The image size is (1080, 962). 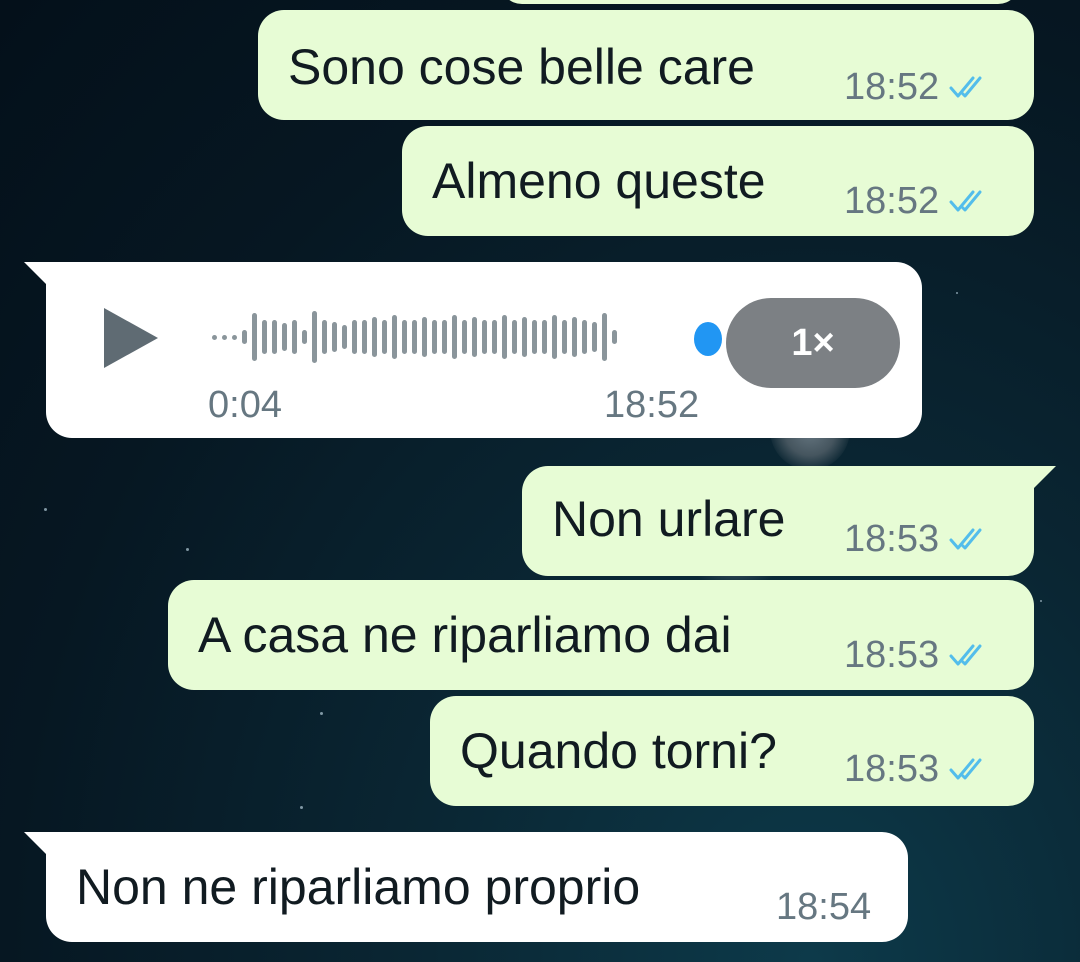 I want to click on voice-progress-handle, so click(x=708, y=339).